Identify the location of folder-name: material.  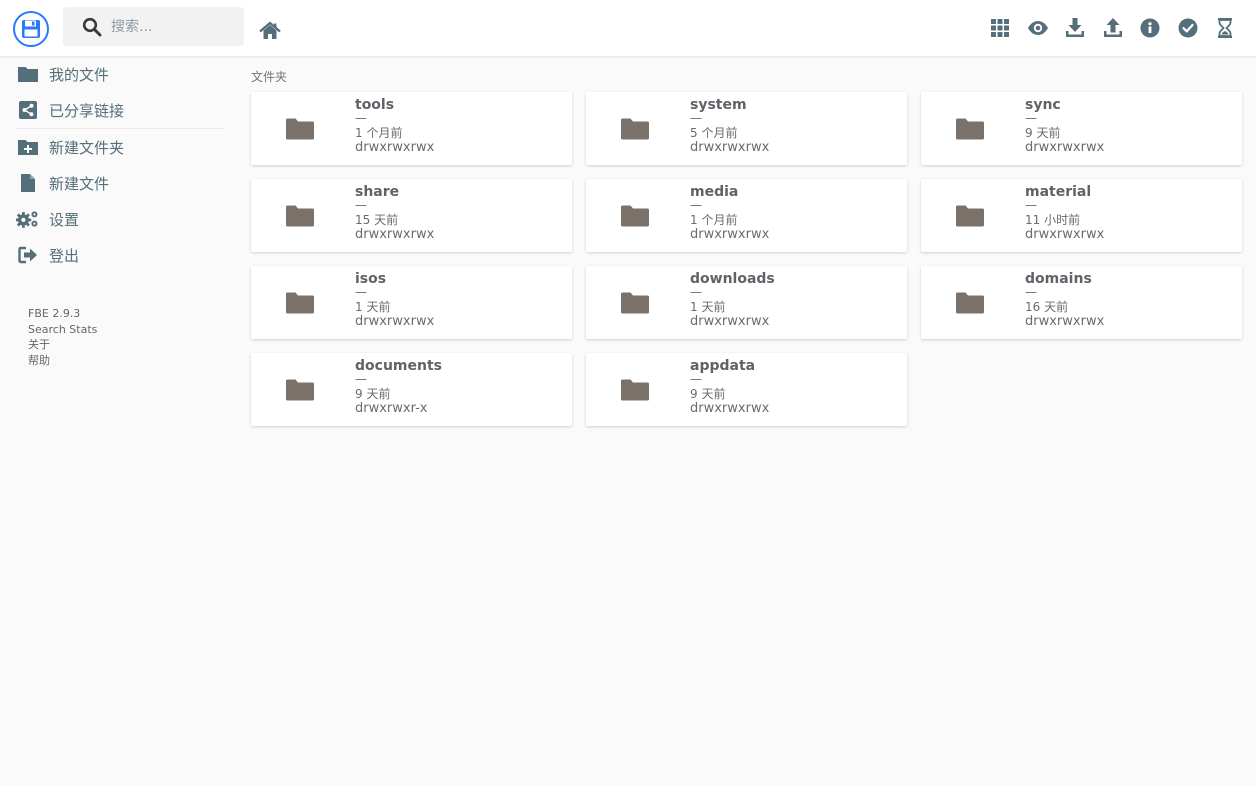
(1058, 192).